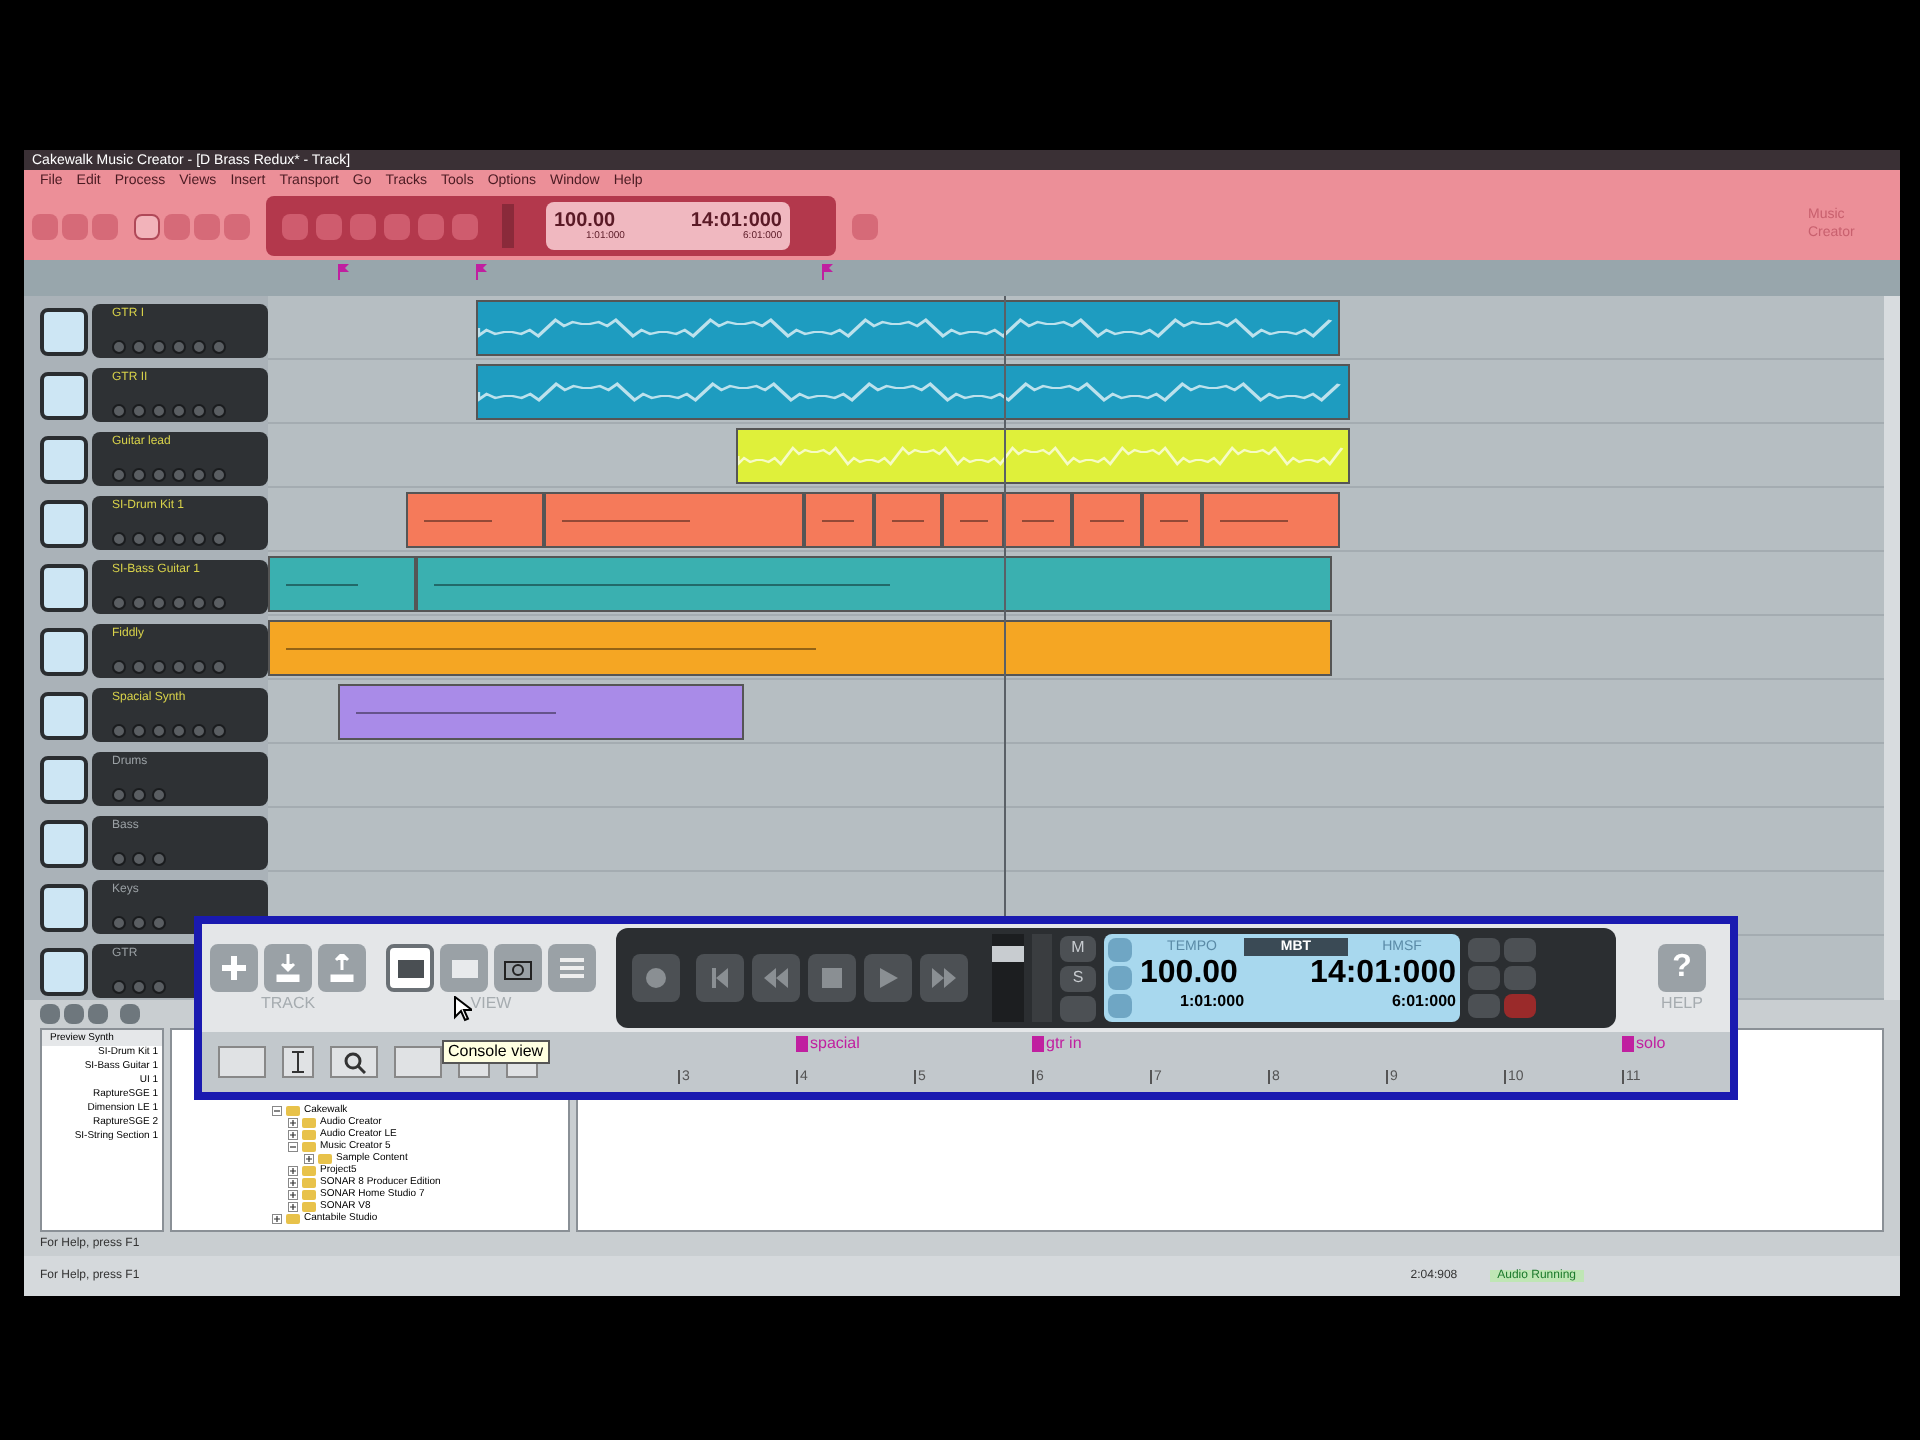 Image resolution: width=1920 pixels, height=1440 pixels. I want to click on group-label: TRACK, so click(288, 1004).